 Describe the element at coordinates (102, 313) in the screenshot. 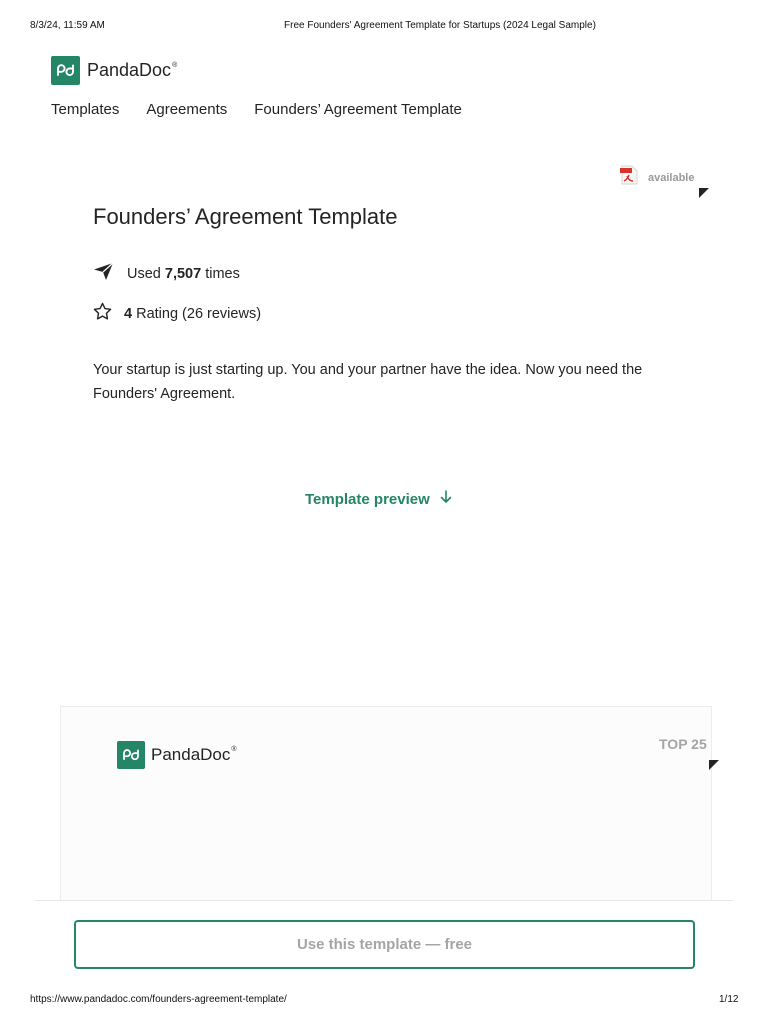

I see `star-icon` at that location.